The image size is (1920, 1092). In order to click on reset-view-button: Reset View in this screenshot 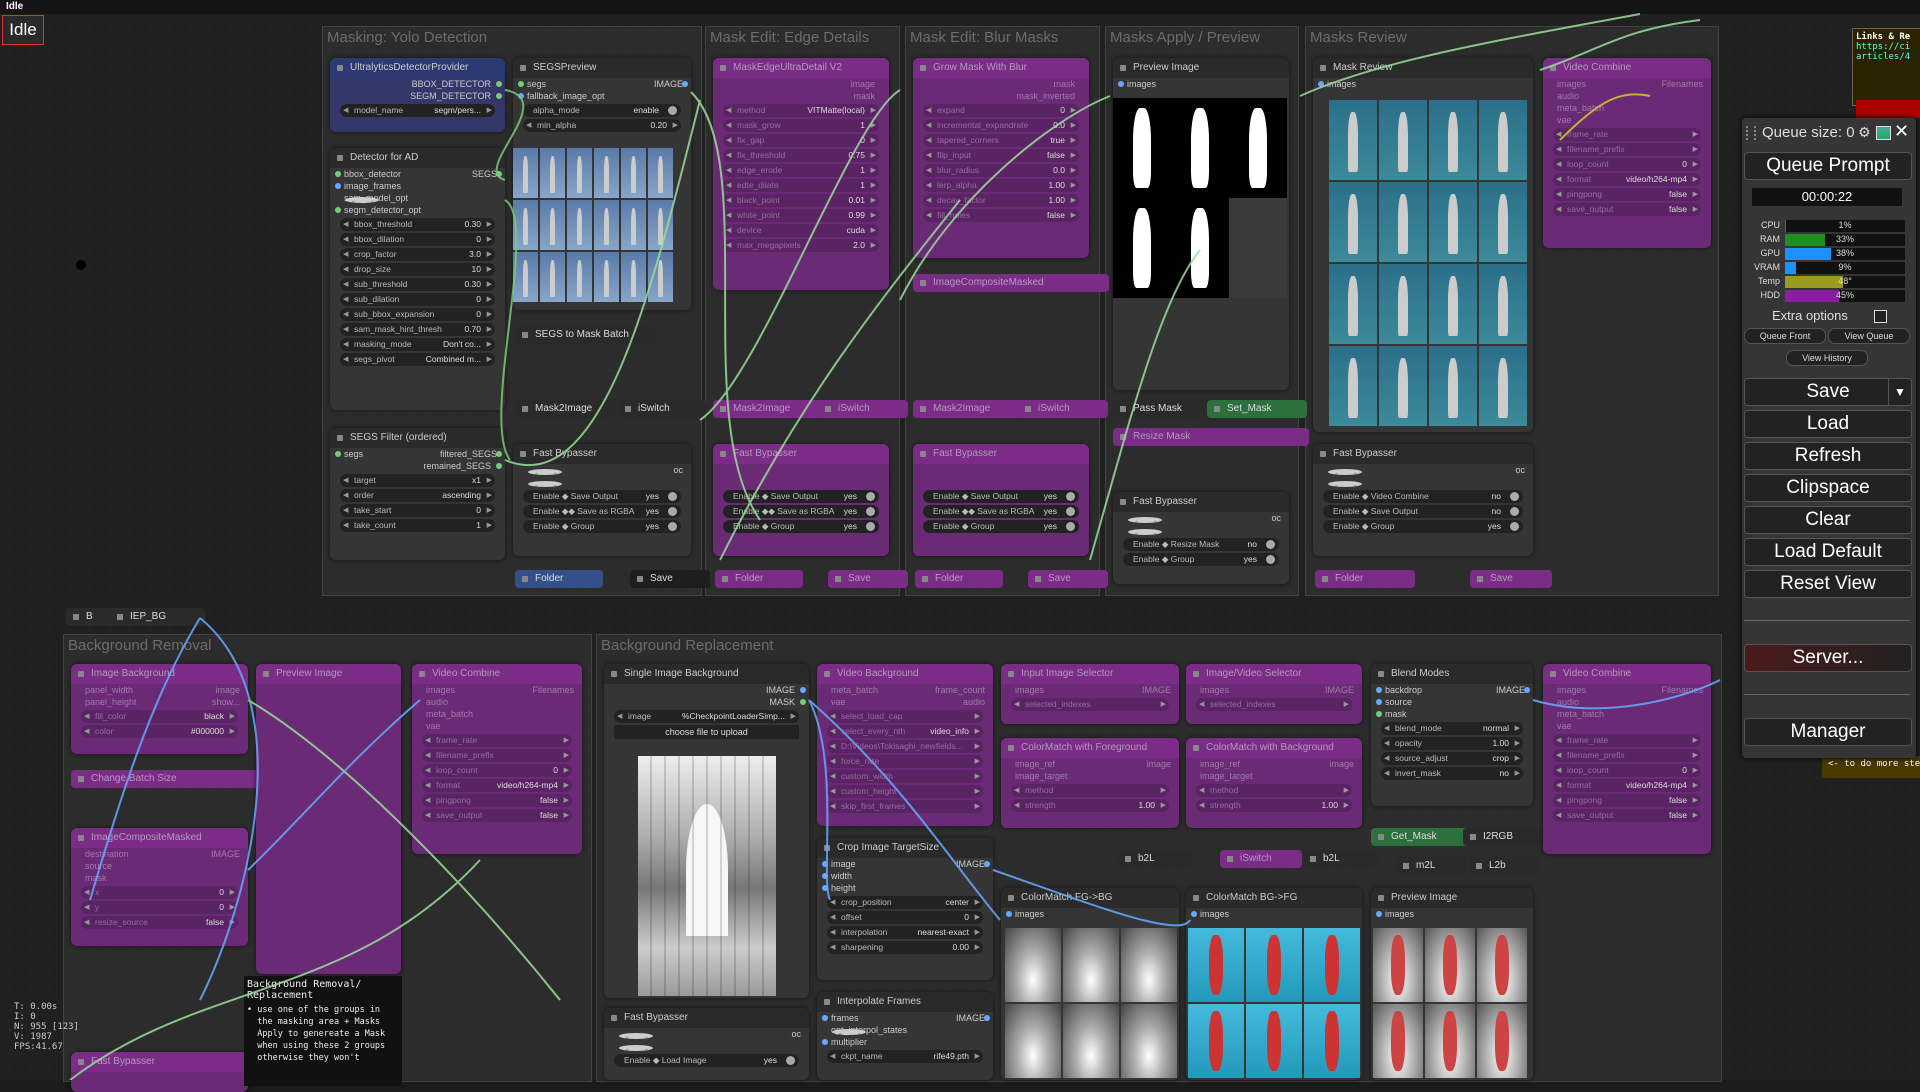, I will do `click(1828, 584)`.